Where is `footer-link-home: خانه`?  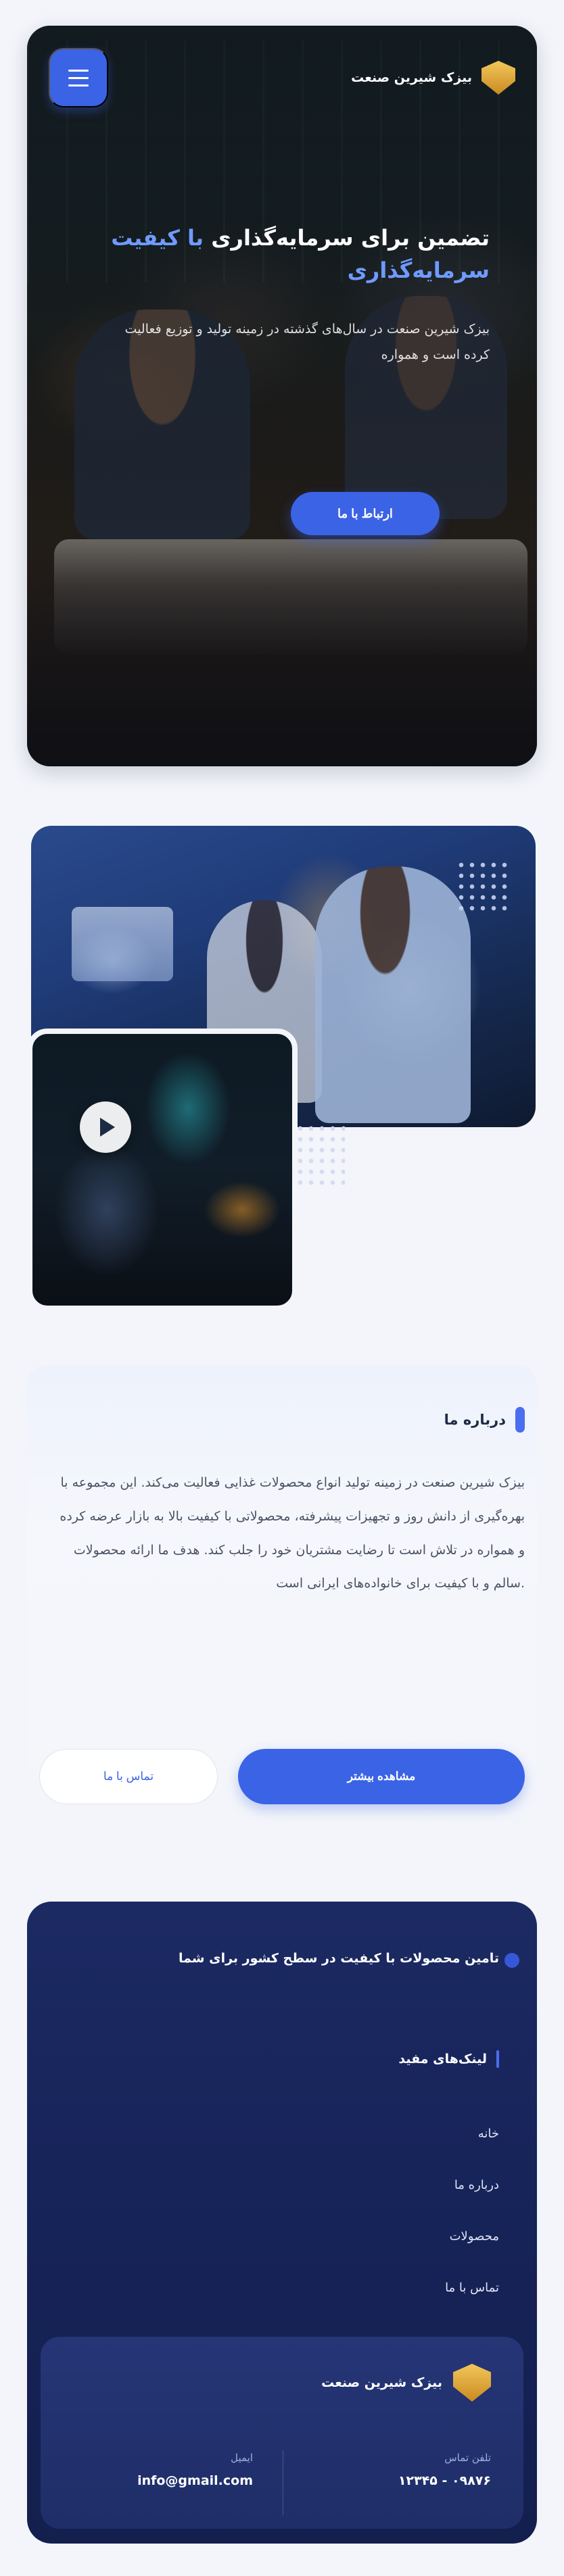 footer-link-home: خانه is located at coordinates (398, 2134).